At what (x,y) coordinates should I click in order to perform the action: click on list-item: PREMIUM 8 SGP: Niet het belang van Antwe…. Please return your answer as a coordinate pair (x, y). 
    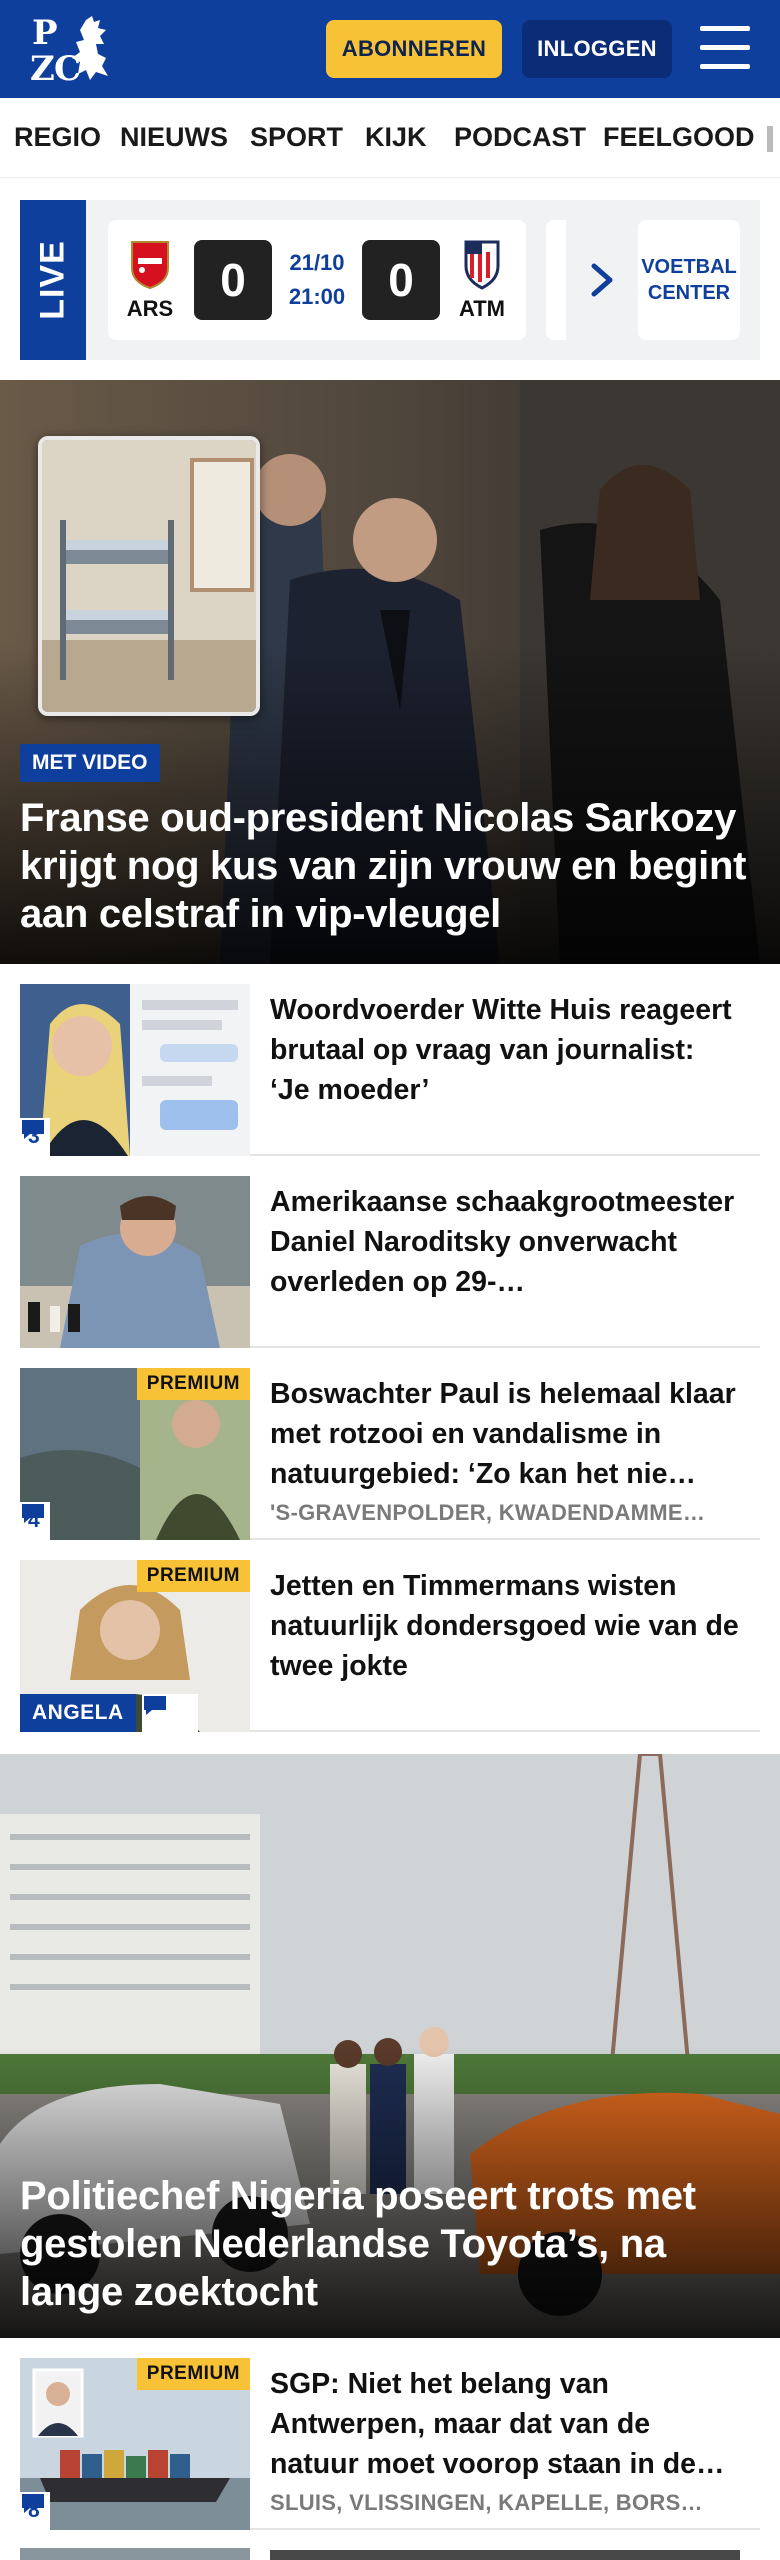
    Looking at the image, I should click on (390, 2434).